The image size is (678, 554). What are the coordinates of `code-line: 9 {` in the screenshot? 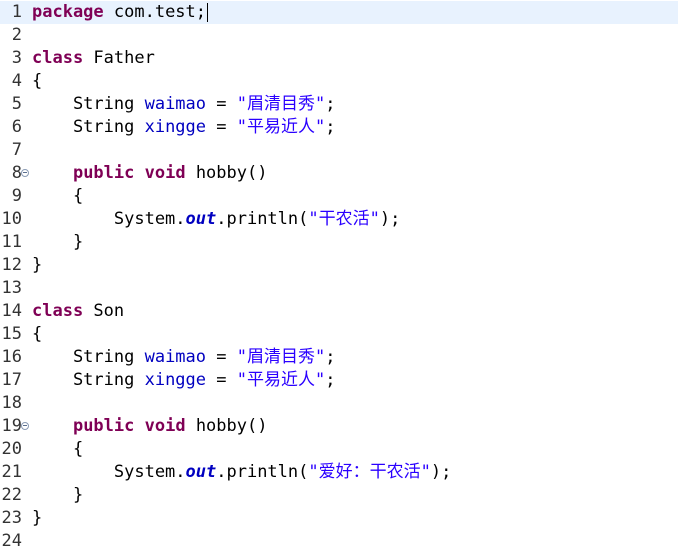 It's located at (339, 196).